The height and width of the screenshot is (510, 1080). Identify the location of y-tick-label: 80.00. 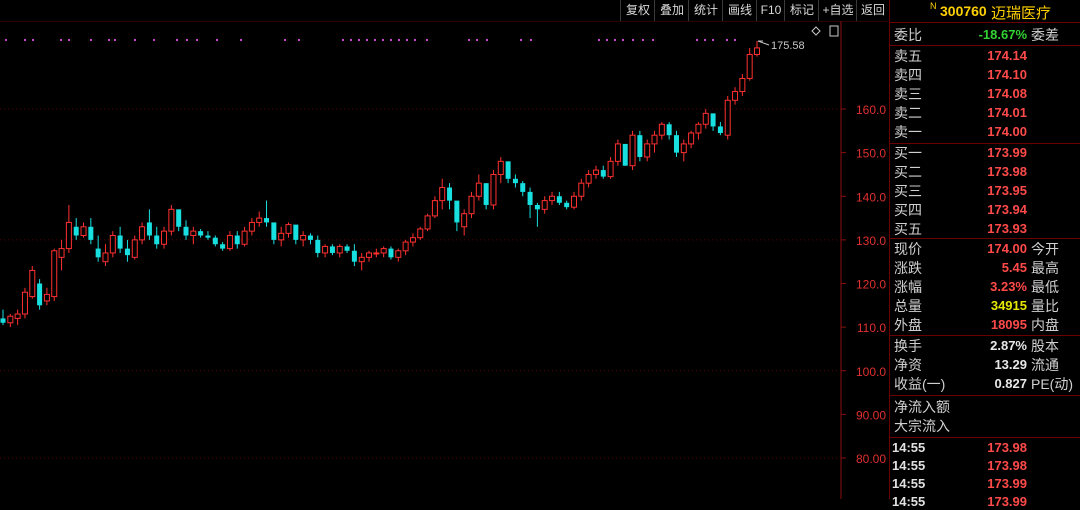
(871, 459).